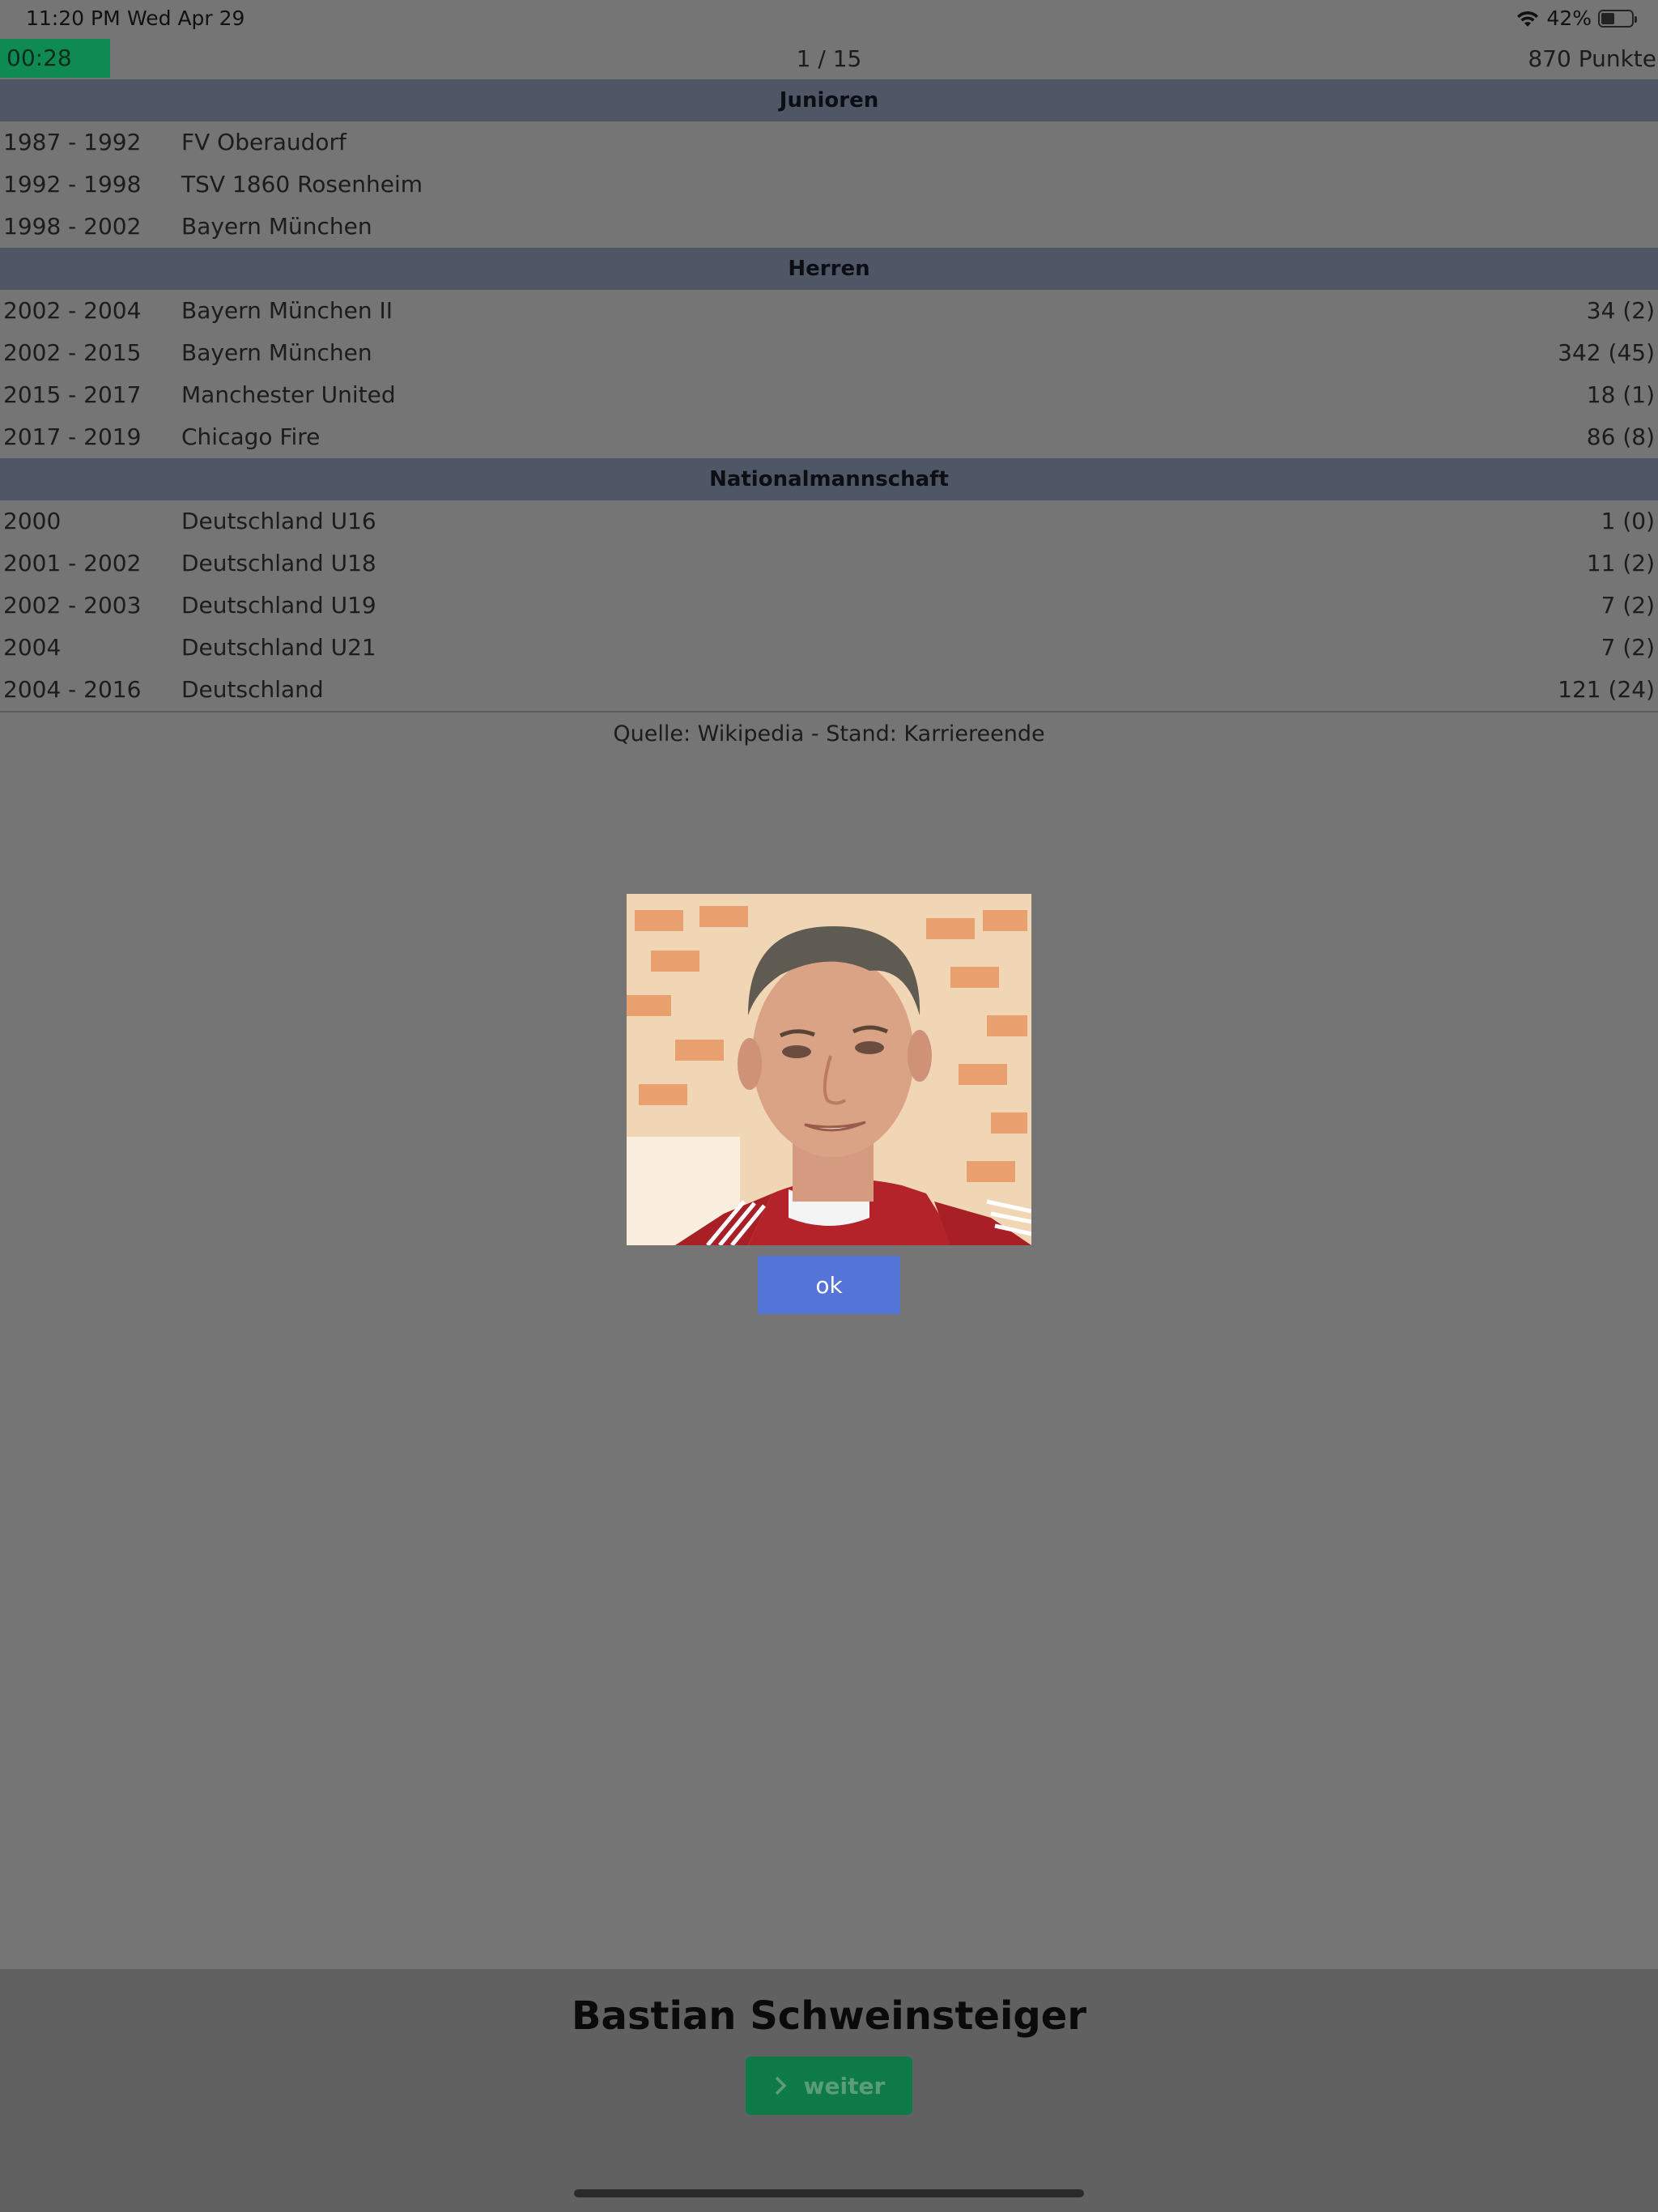 This screenshot has height=2212, width=1658. What do you see at coordinates (32, 521) in the screenshot?
I see `career-years: 2000` at bounding box center [32, 521].